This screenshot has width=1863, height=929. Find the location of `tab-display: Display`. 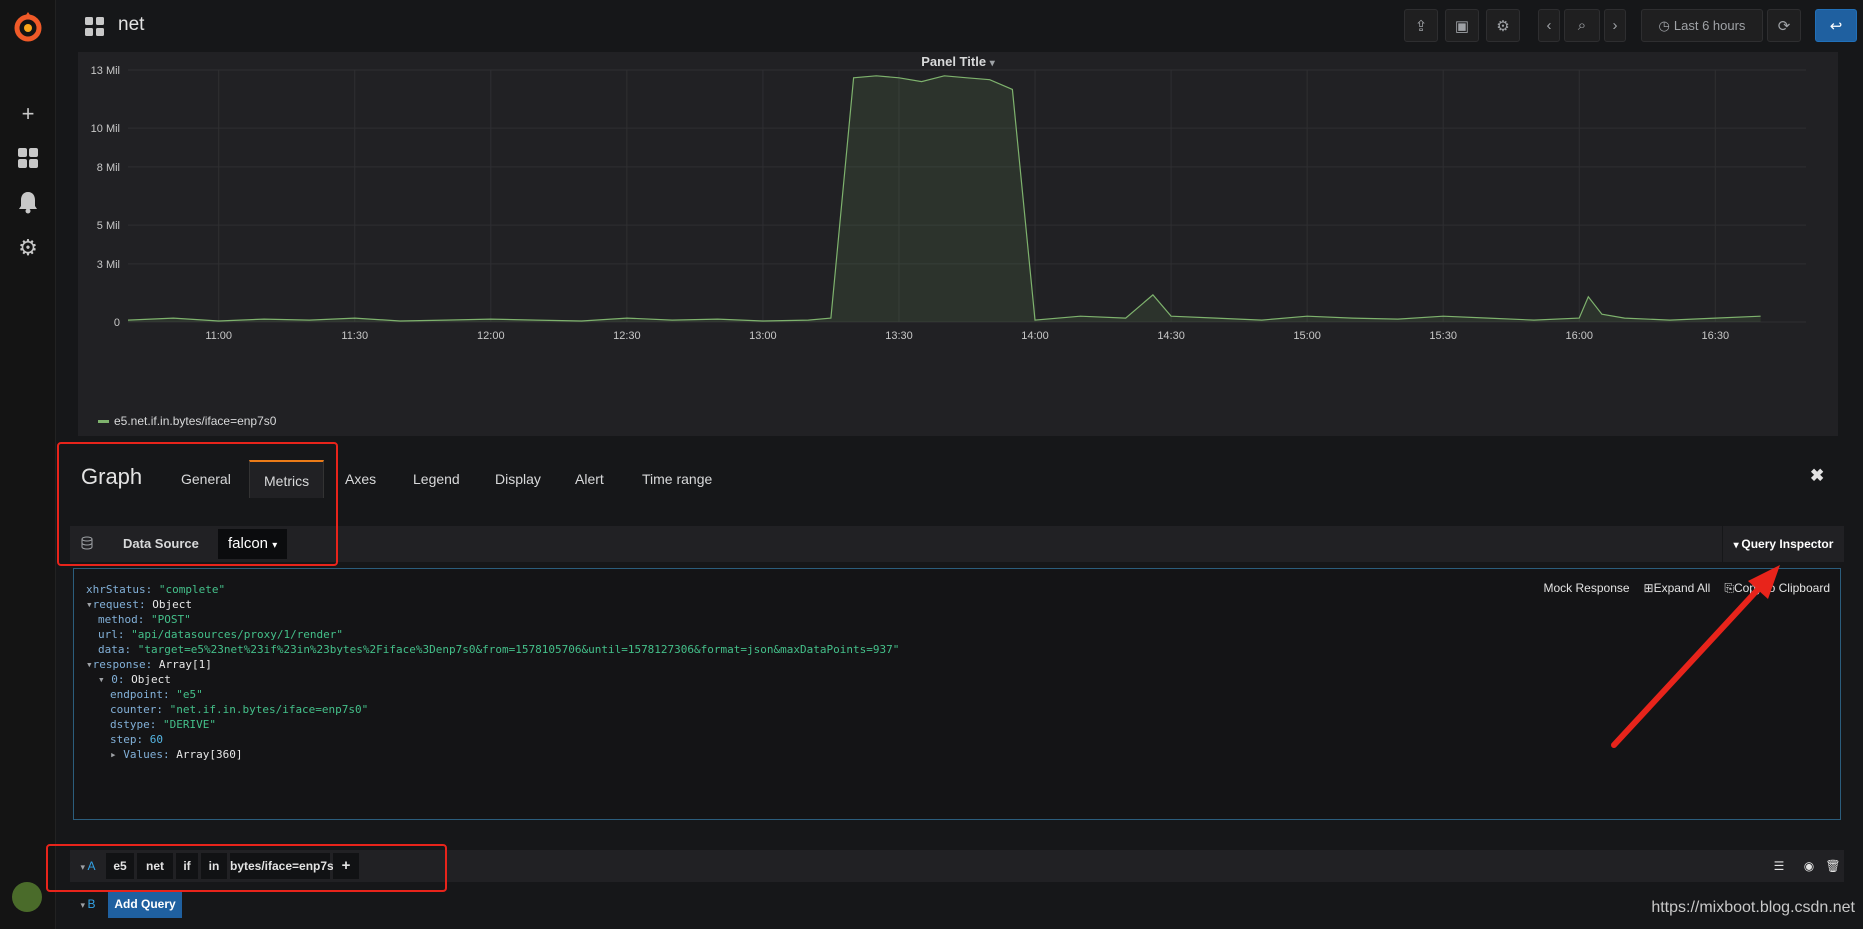

tab-display: Display is located at coordinates (518, 479).